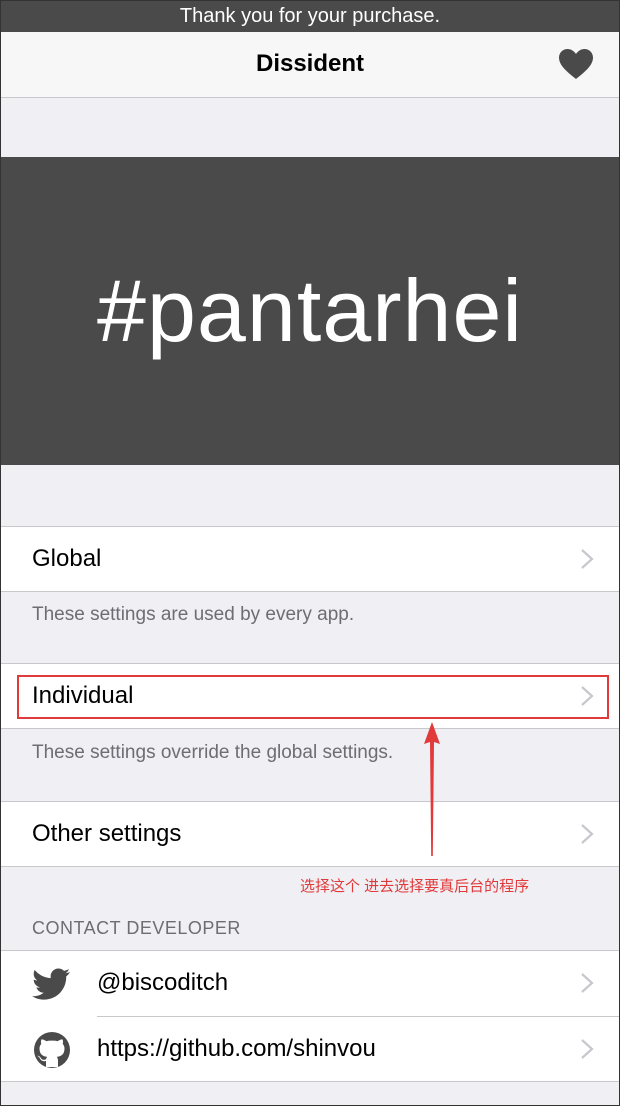 The height and width of the screenshot is (1106, 620). I want to click on twitter-contact-row: @biscoditch, so click(310, 984).